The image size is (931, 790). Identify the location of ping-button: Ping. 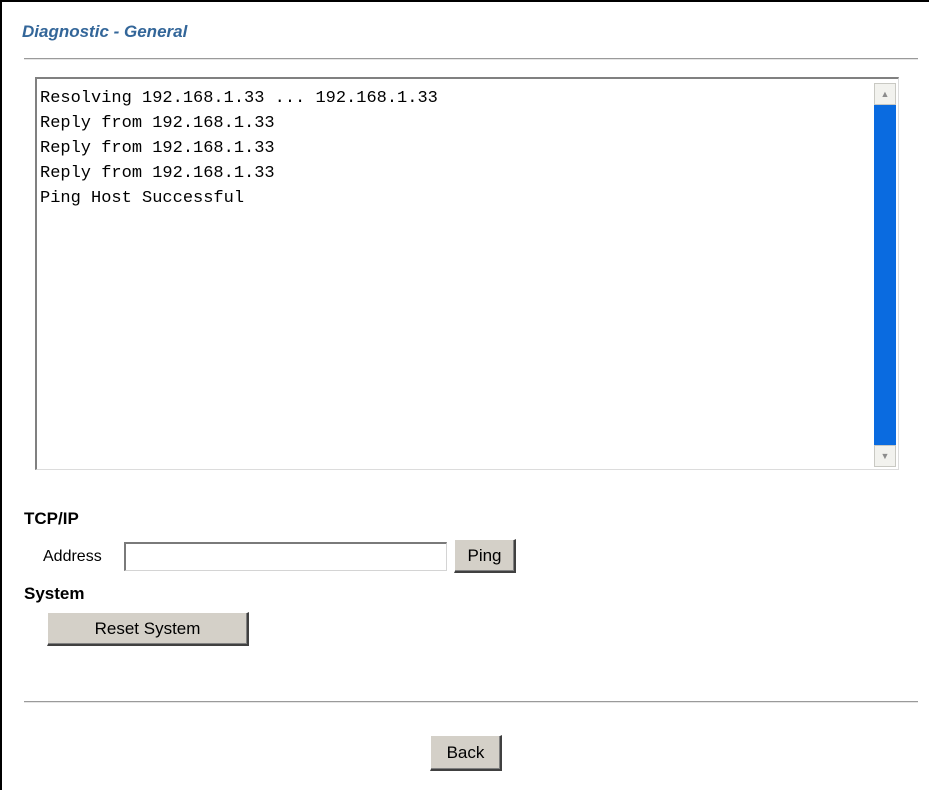
(485, 556).